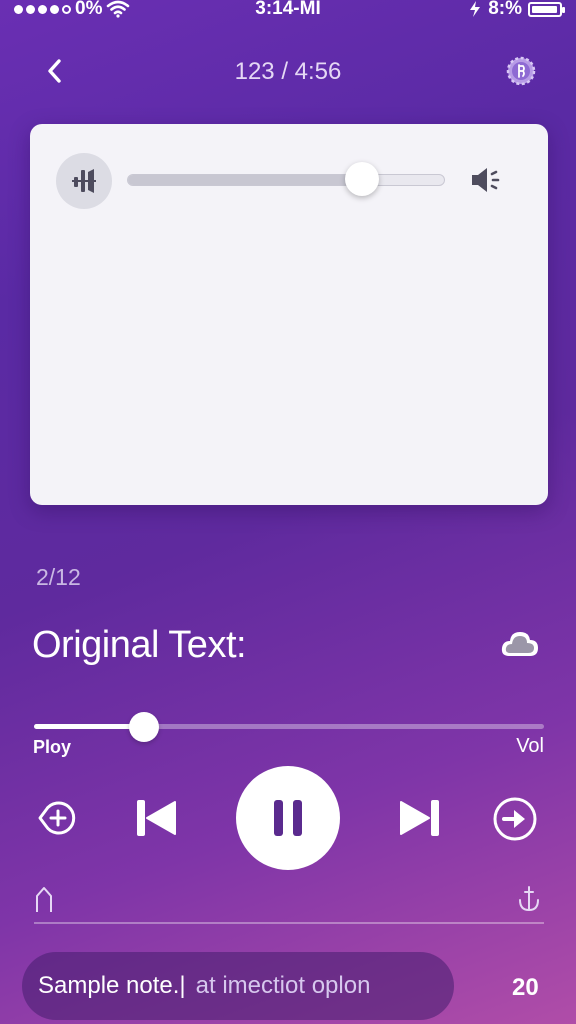 Image resolution: width=576 pixels, height=1024 pixels. Describe the element at coordinates (139, 645) in the screenshot. I see `original-text-label: Original Text:` at that location.